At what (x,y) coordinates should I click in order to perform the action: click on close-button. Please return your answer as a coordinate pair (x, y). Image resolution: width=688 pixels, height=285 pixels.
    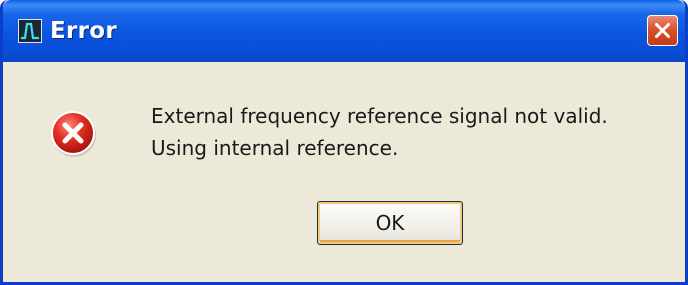
    Looking at the image, I should click on (662, 30).